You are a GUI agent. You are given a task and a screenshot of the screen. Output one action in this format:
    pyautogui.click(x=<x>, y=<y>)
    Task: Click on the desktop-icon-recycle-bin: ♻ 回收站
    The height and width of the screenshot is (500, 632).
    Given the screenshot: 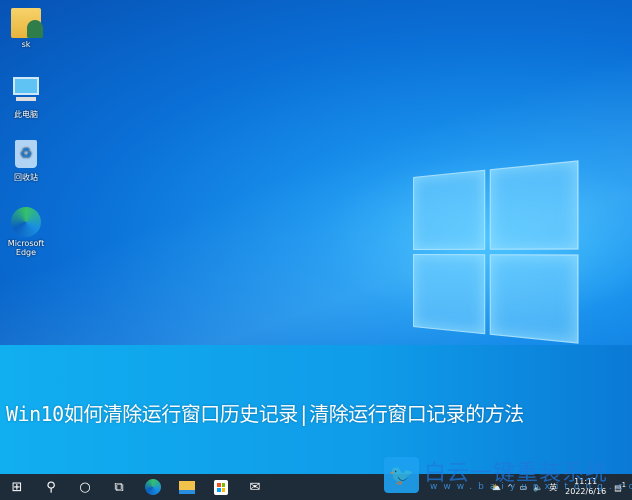 What is the action you would take?
    pyautogui.click(x=26, y=161)
    